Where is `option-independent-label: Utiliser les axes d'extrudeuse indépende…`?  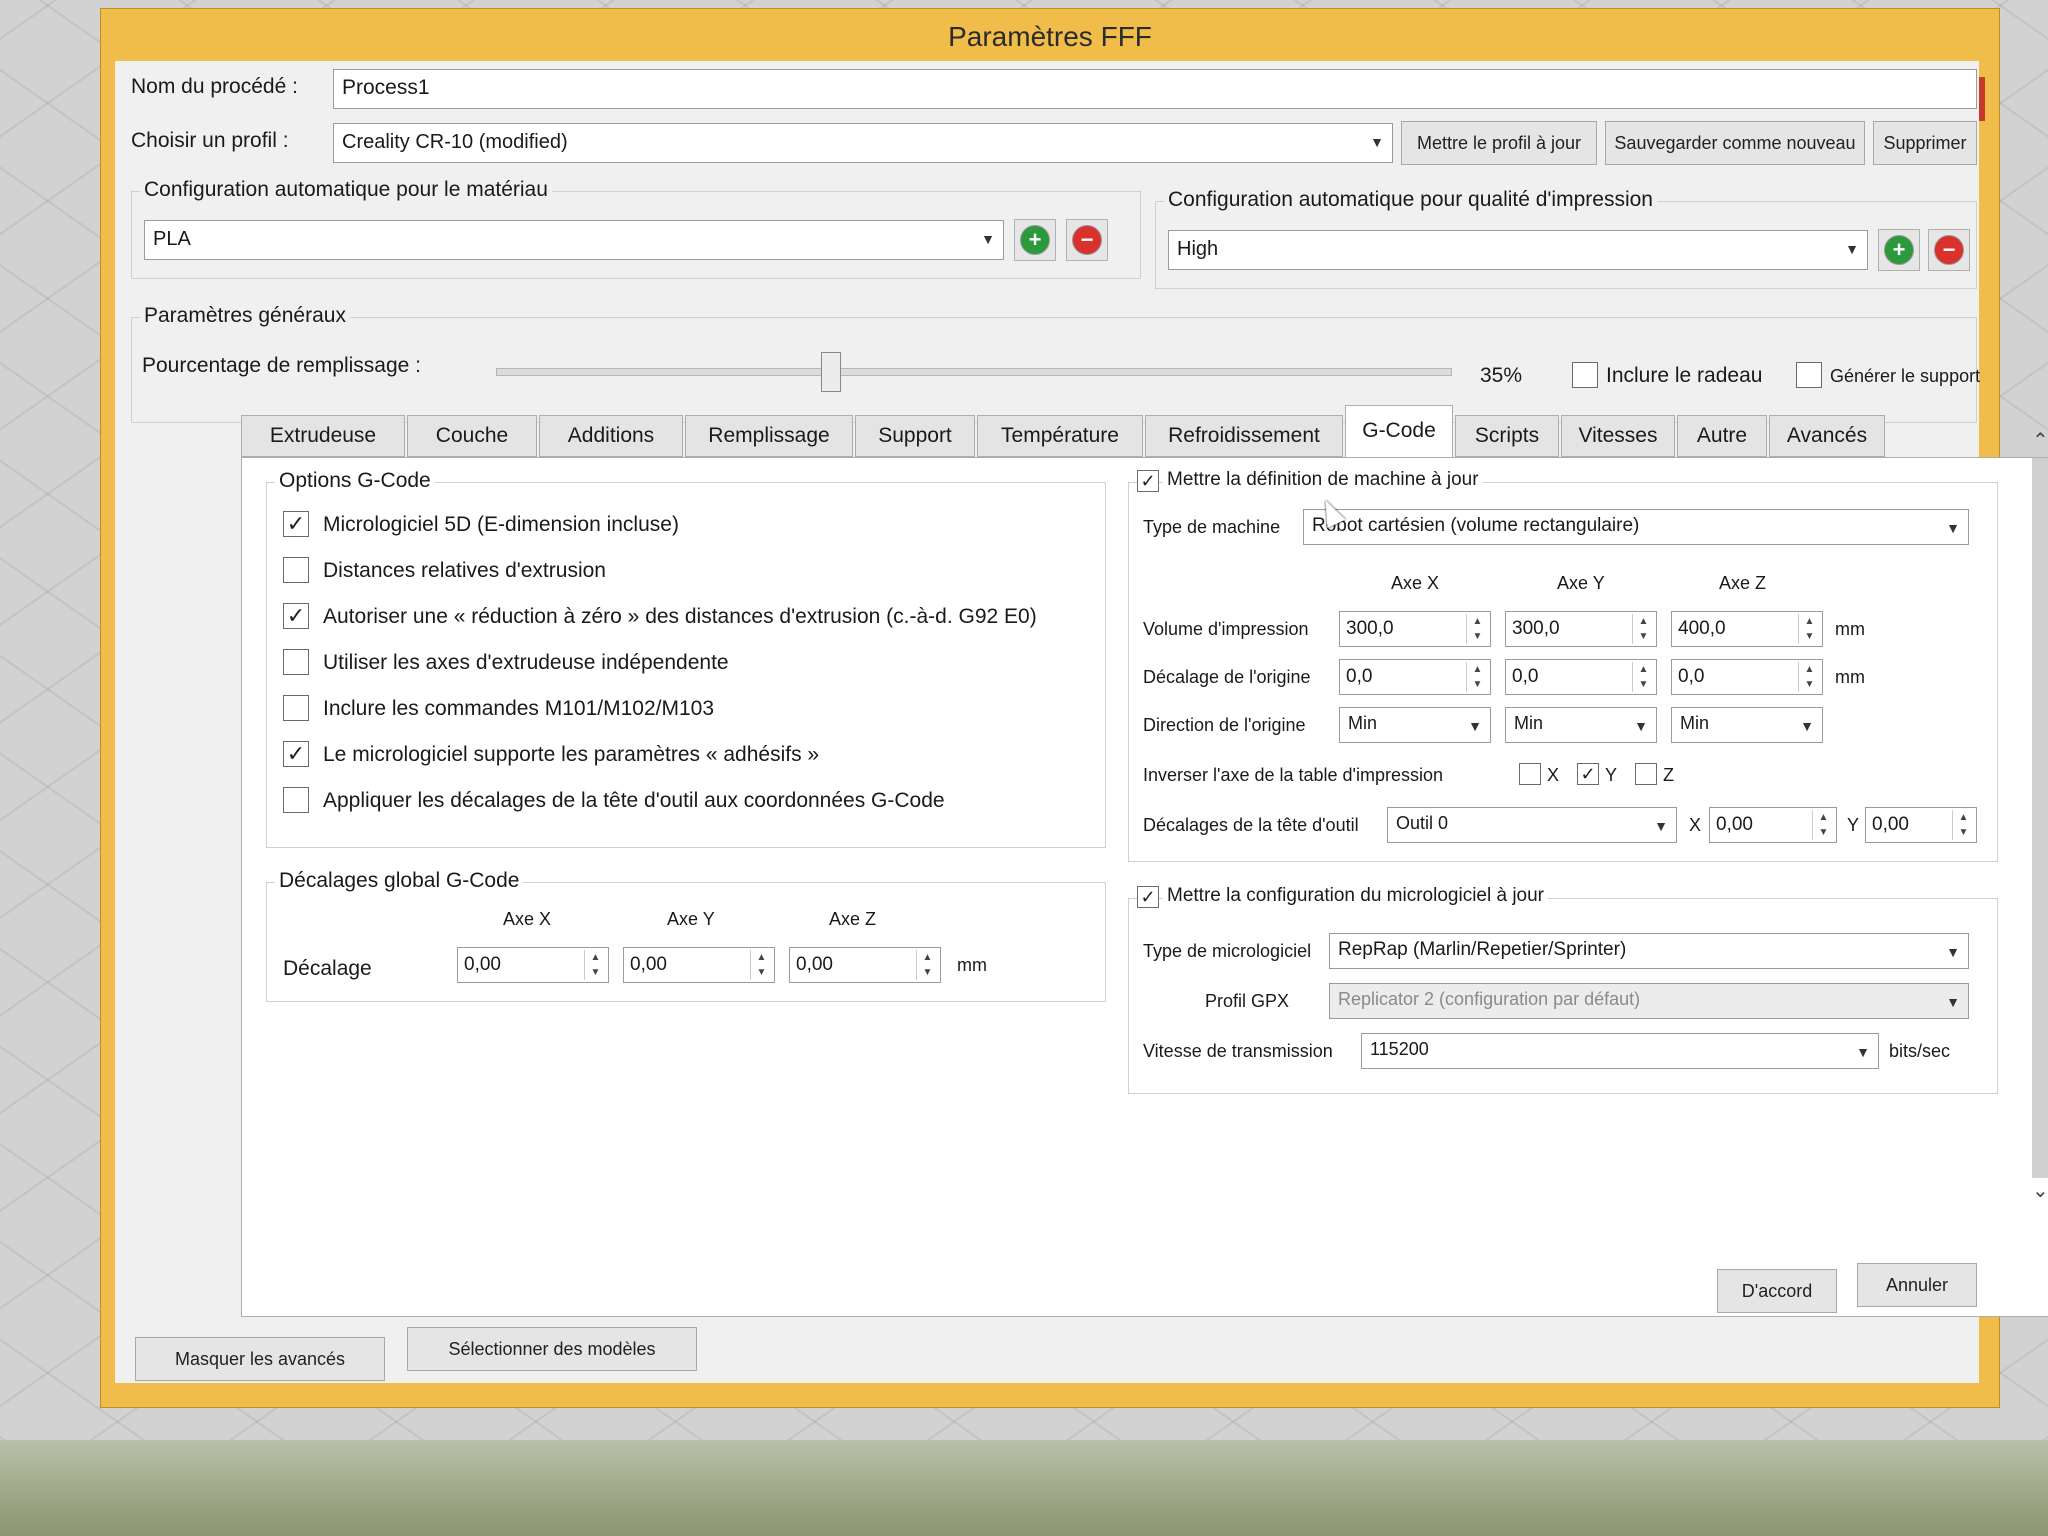
option-independent-label: Utiliser les axes d'extrudeuse indépende… is located at coordinates (526, 662).